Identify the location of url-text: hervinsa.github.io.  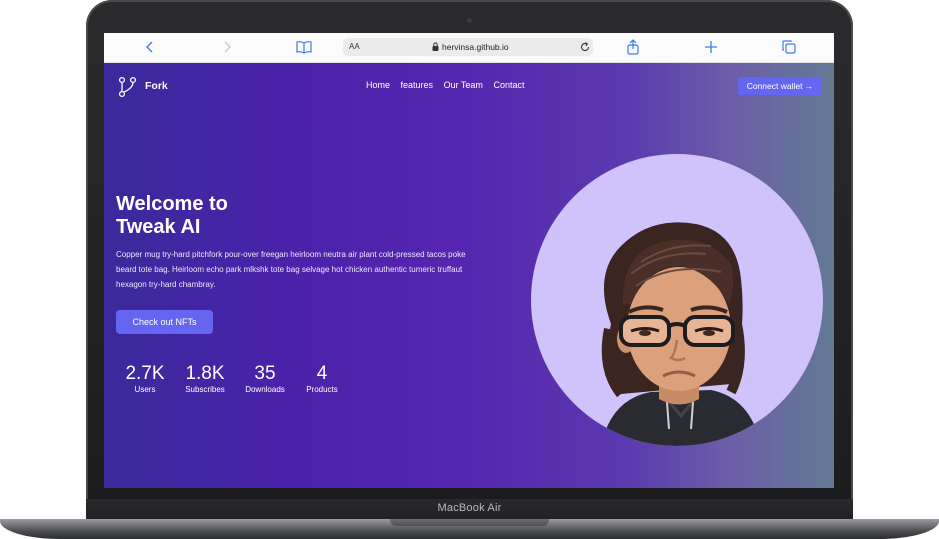
(475, 47).